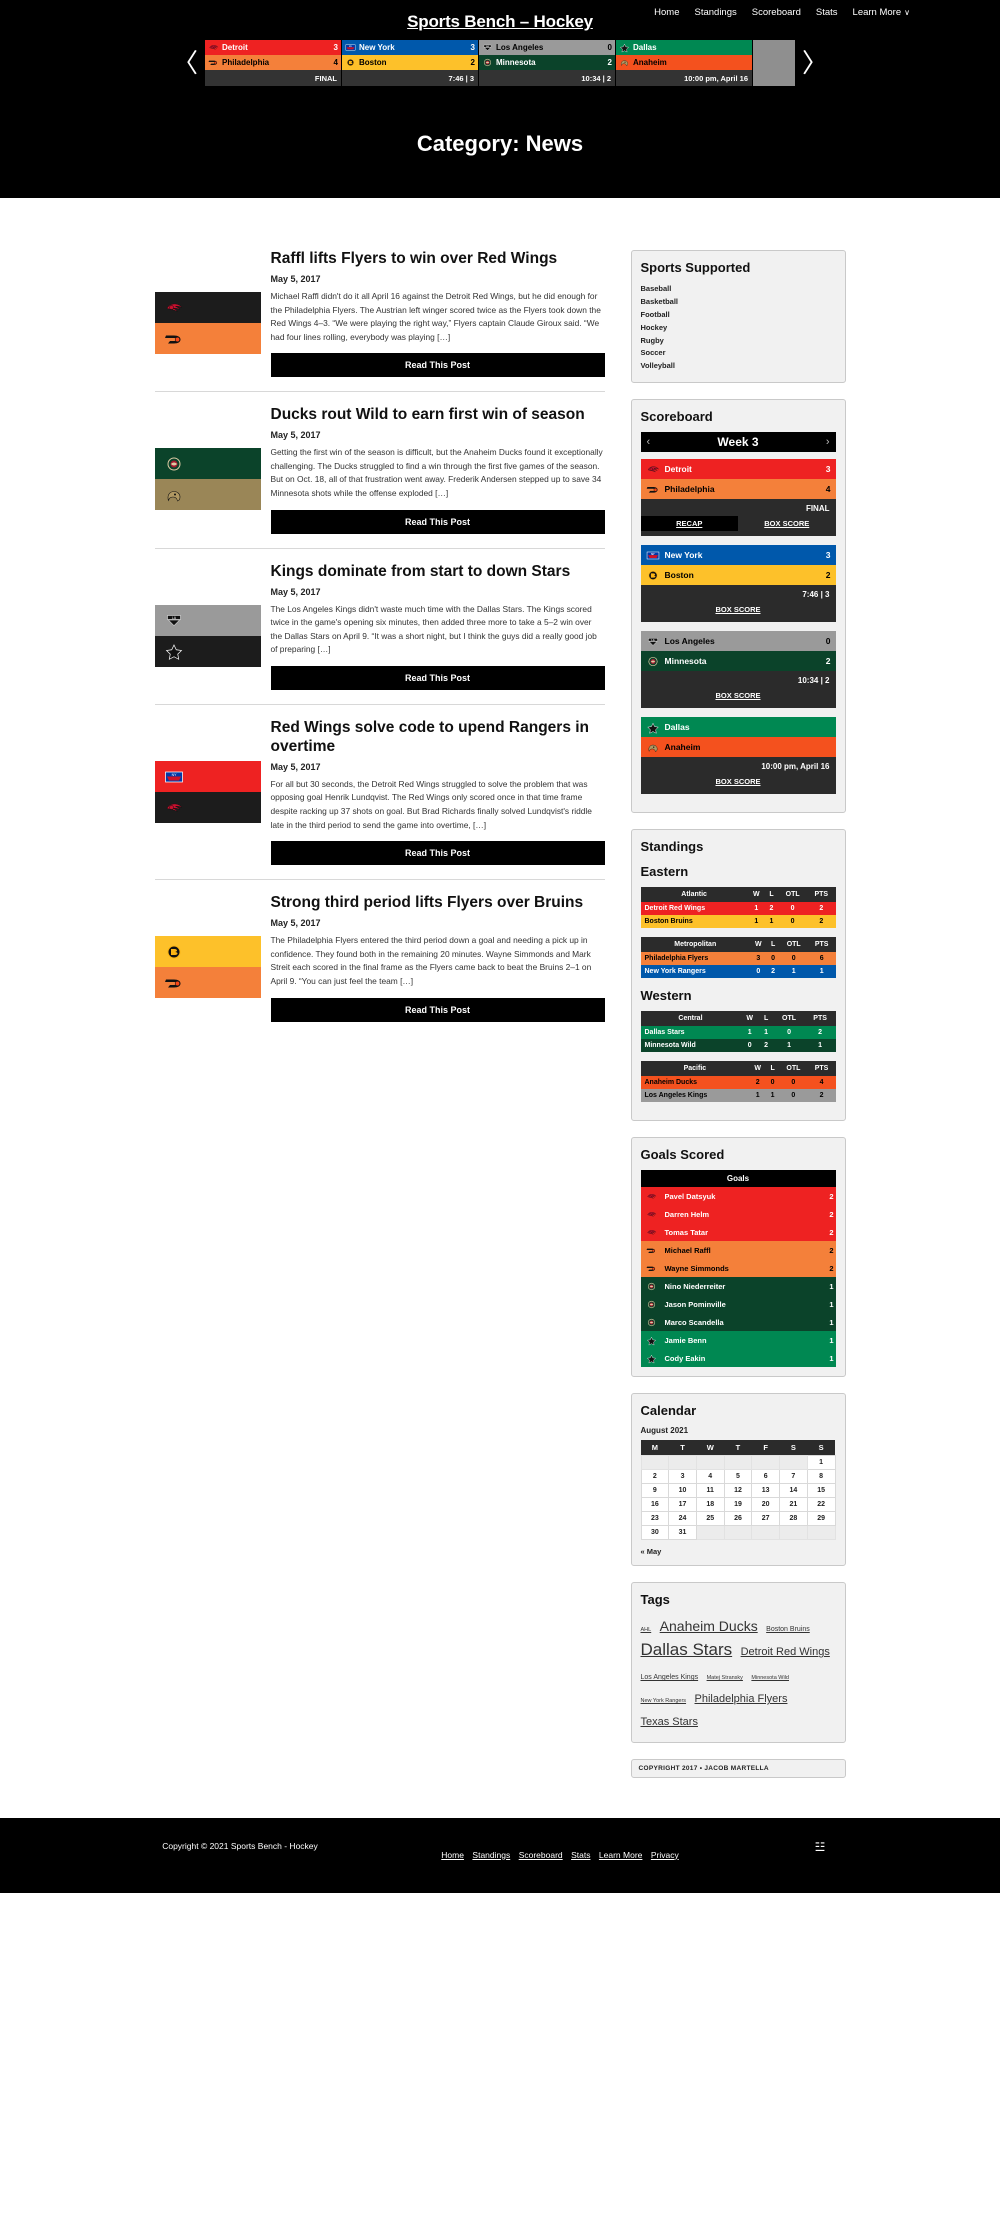  What do you see at coordinates (738, 972) in the screenshot?
I see `standings-row: New York Rangers 0 2 1 1` at bounding box center [738, 972].